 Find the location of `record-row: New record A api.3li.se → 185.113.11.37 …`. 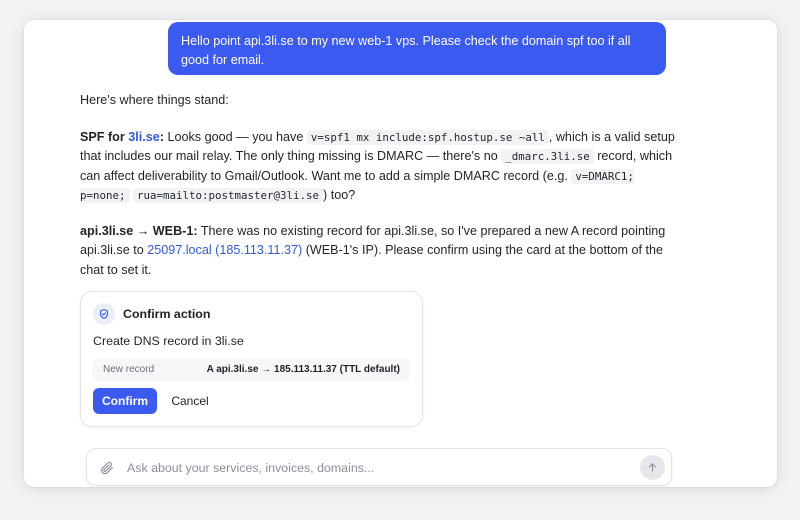

record-row: New record A api.3li.se → 185.113.11.37 … is located at coordinates (251, 369).